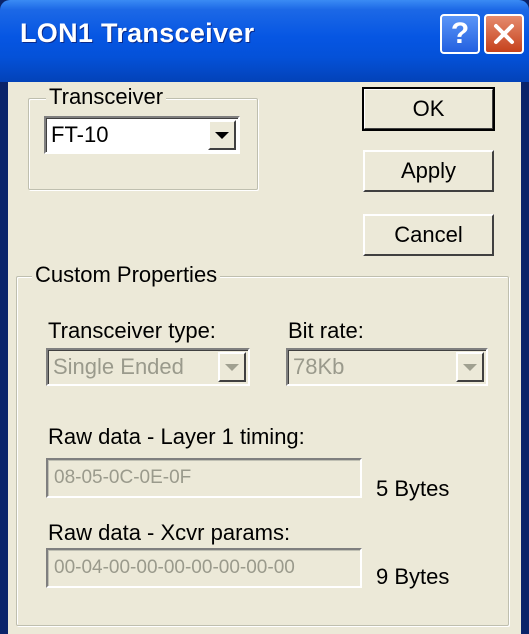  I want to click on help-button: ?, so click(460, 34).